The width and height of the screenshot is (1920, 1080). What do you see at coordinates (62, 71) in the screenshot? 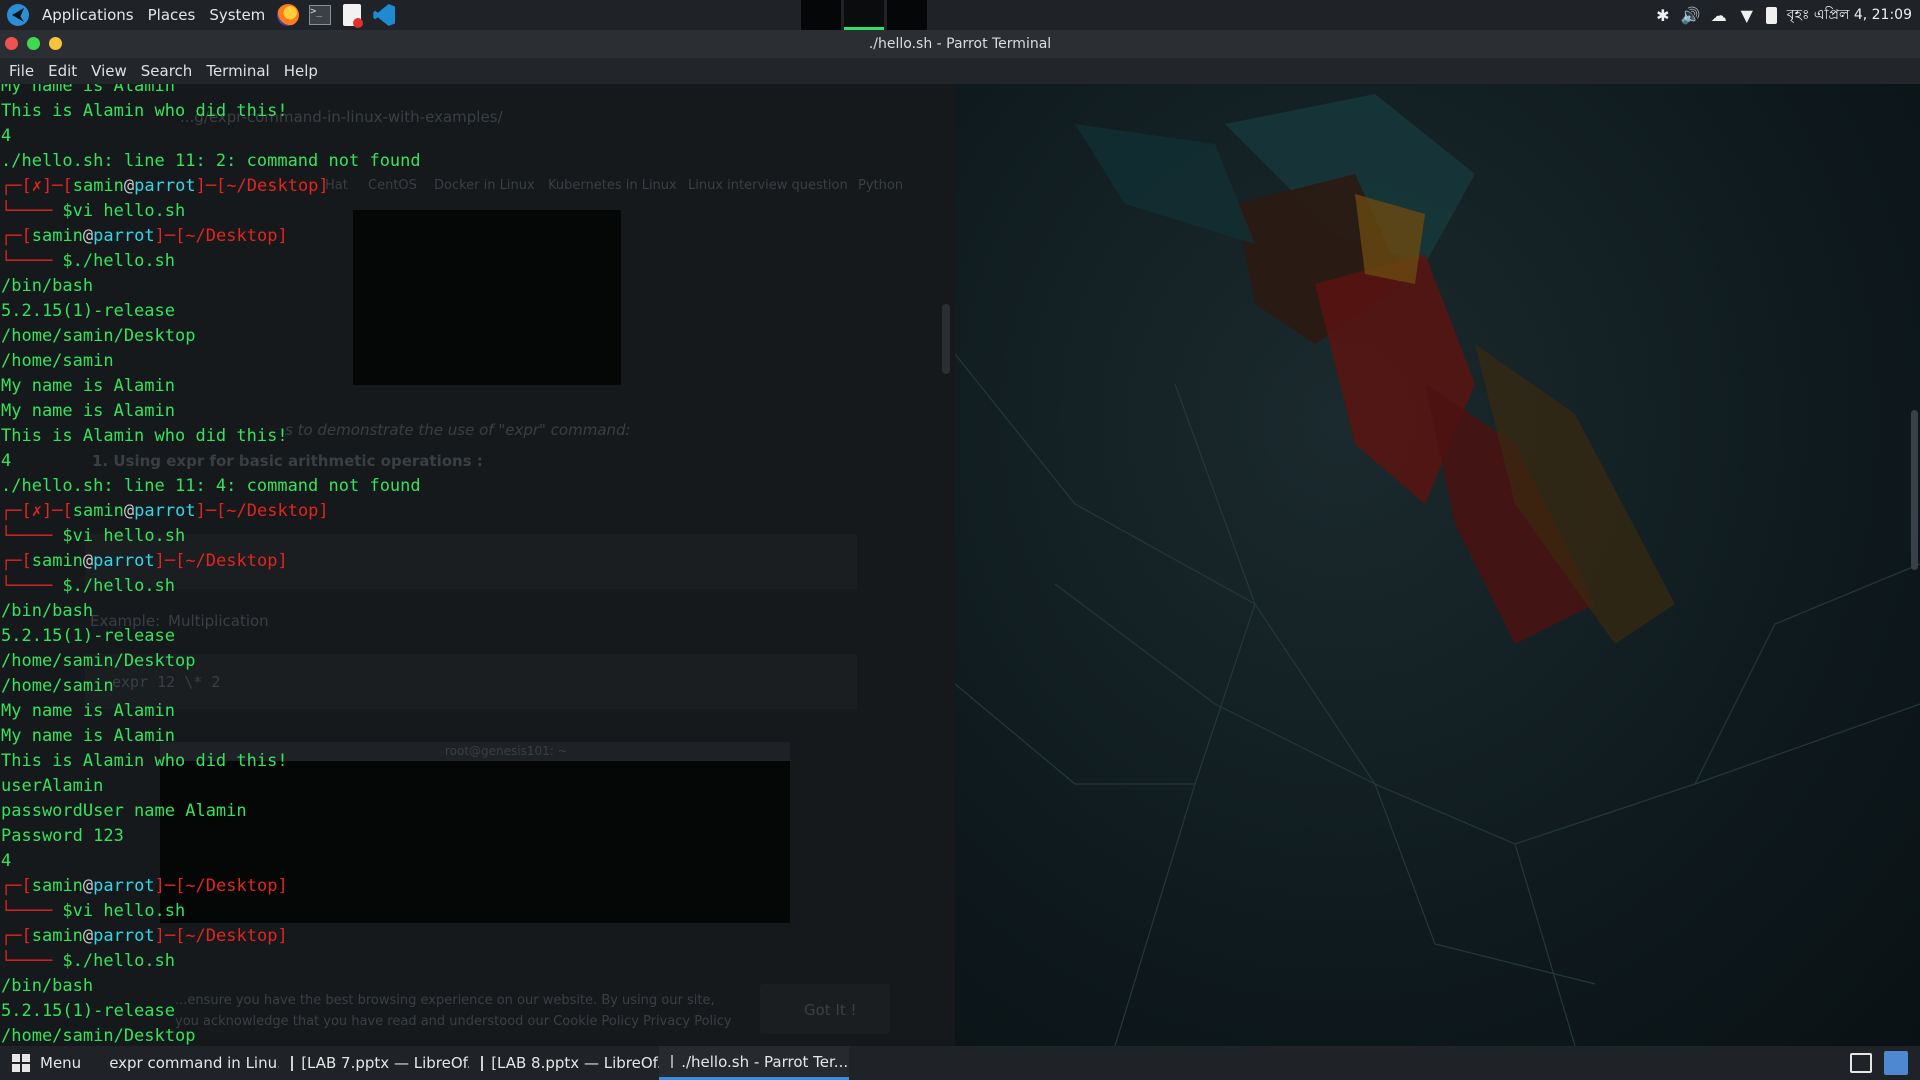
I see `menu-edit: Edit` at bounding box center [62, 71].